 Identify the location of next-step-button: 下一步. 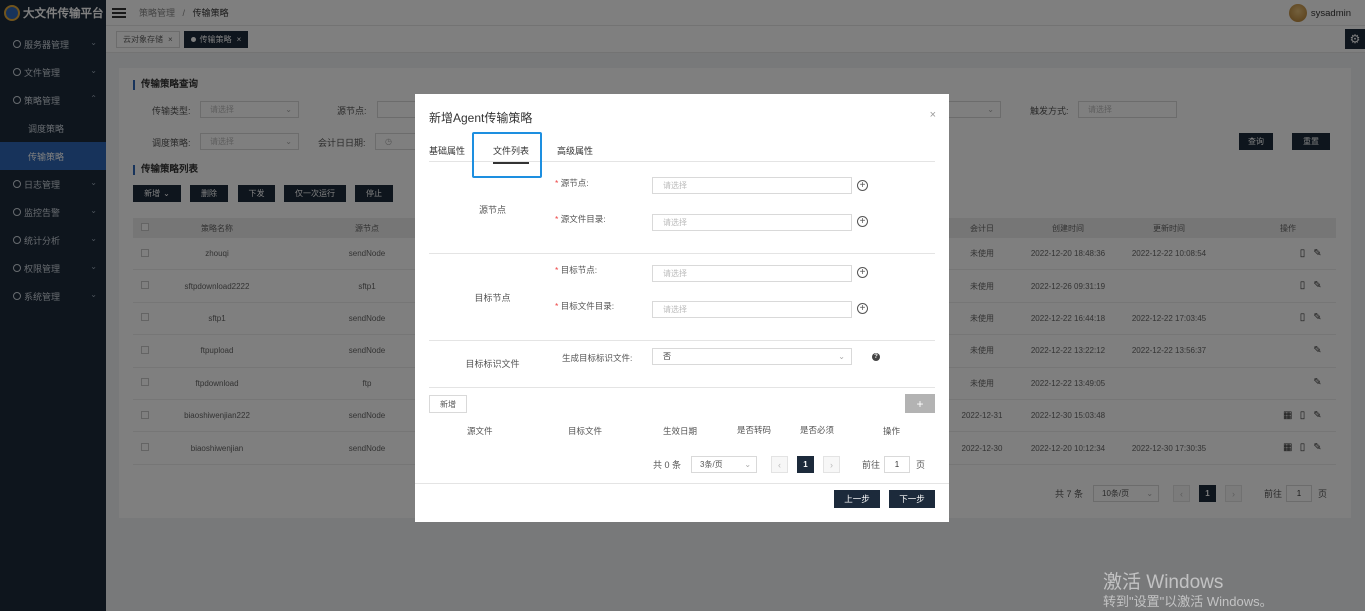
(912, 499).